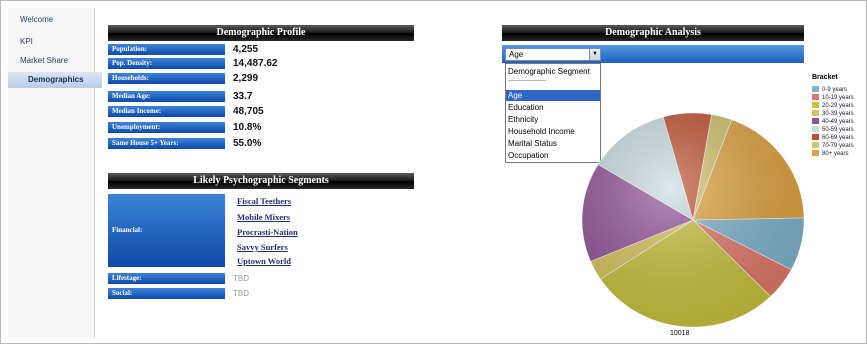  I want to click on legend-label: 20-29 years, so click(838, 106).